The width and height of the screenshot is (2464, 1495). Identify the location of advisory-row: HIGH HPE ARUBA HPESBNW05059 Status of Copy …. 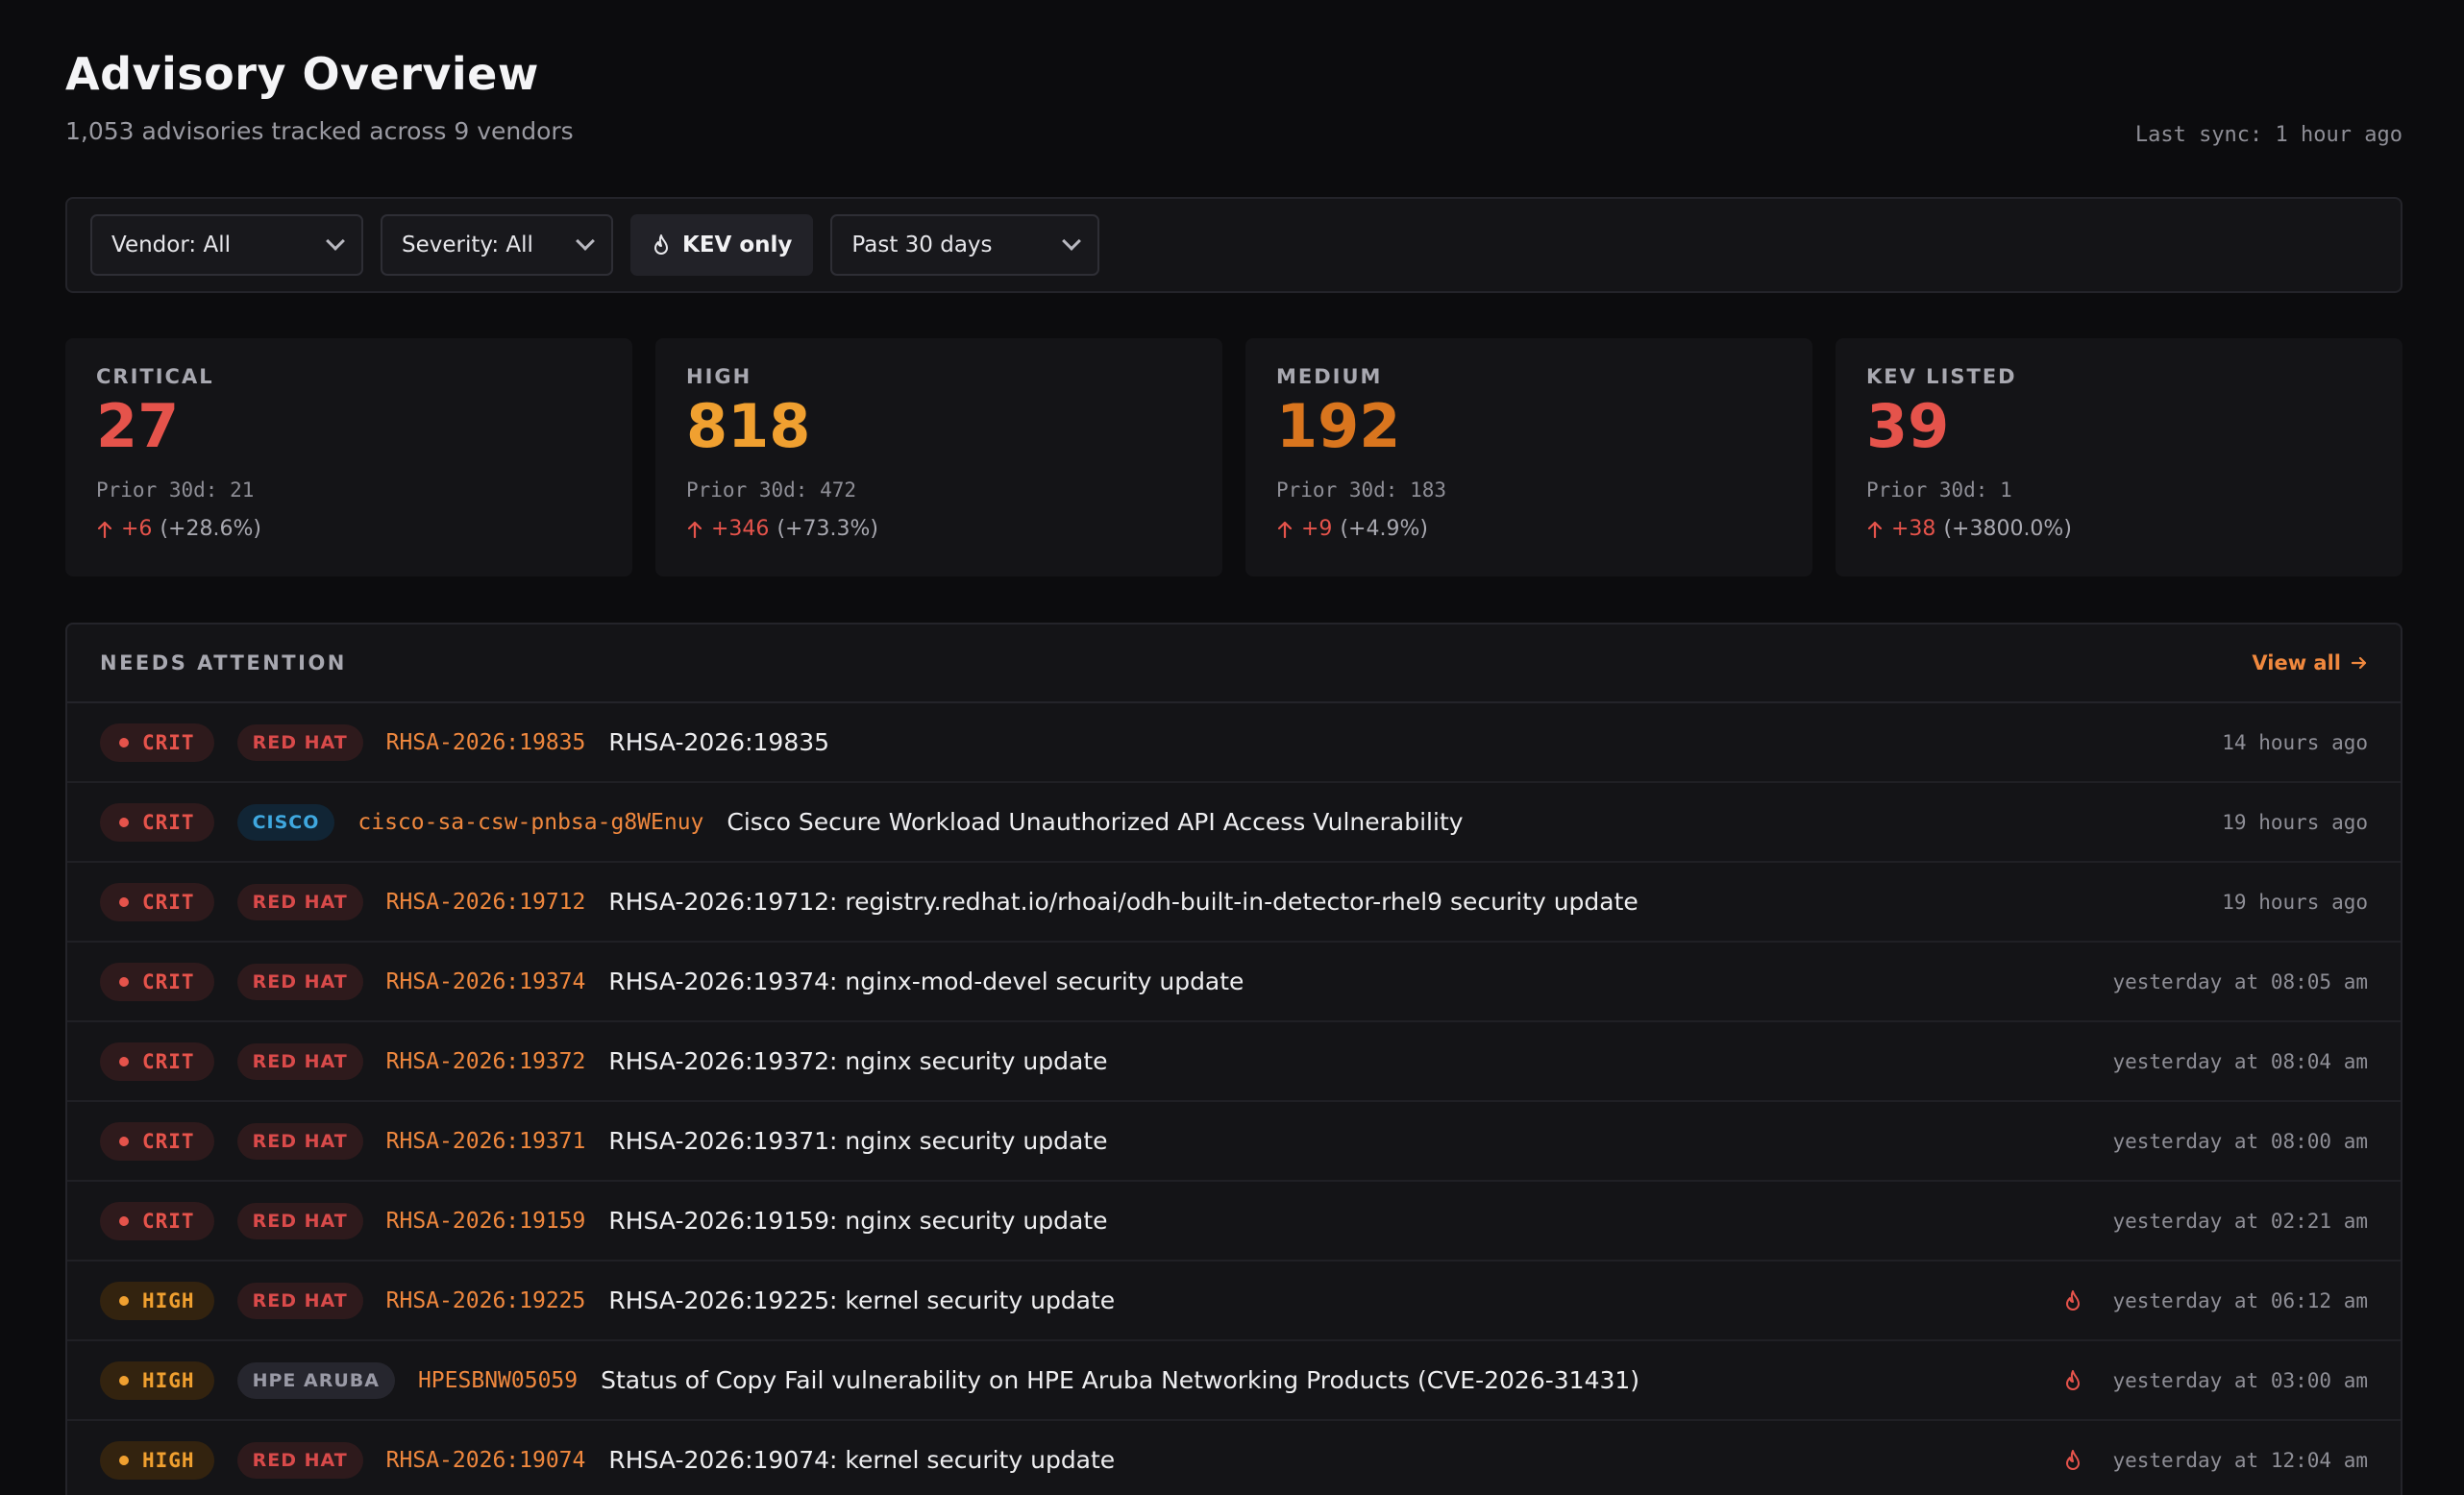
(1234, 1381).